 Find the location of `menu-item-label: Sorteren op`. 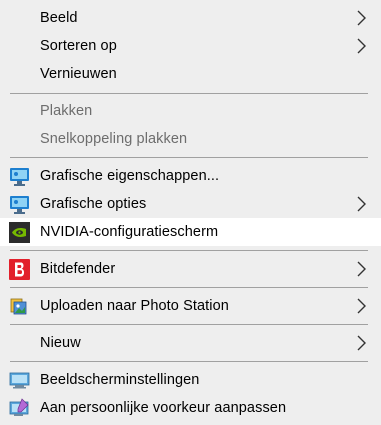

menu-item-label: Sorteren op is located at coordinates (78, 46).